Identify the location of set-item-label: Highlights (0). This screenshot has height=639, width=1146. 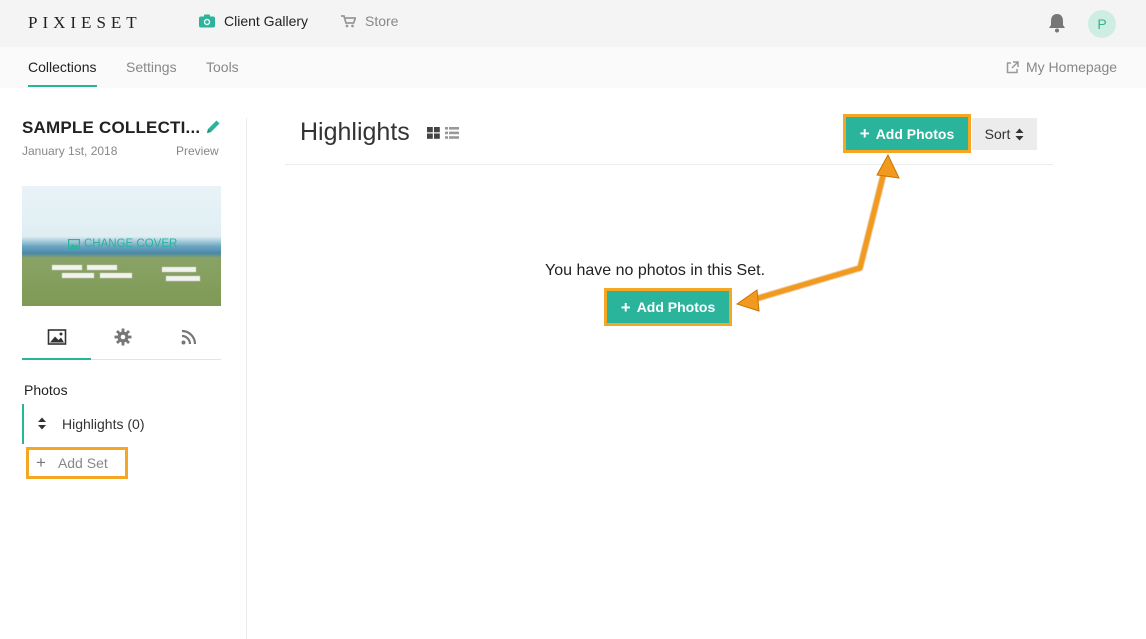
(103, 424).